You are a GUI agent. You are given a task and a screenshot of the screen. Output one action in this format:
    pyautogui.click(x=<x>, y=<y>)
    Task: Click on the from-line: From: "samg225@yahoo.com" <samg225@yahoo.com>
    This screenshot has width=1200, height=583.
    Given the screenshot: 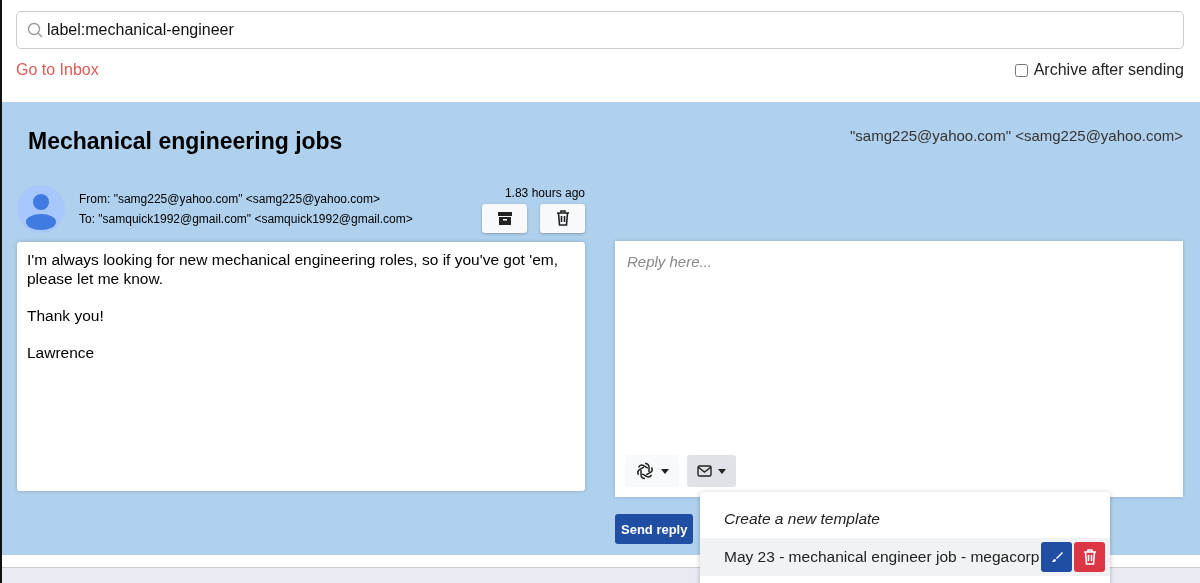 What is the action you would take?
    pyautogui.click(x=230, y=199)
    